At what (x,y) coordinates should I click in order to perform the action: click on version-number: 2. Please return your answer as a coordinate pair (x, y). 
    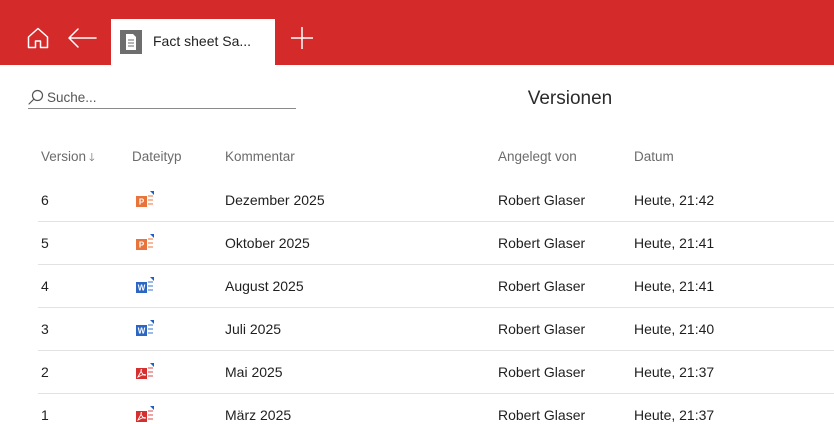
    Looking at the image, I should click on (45, 372).